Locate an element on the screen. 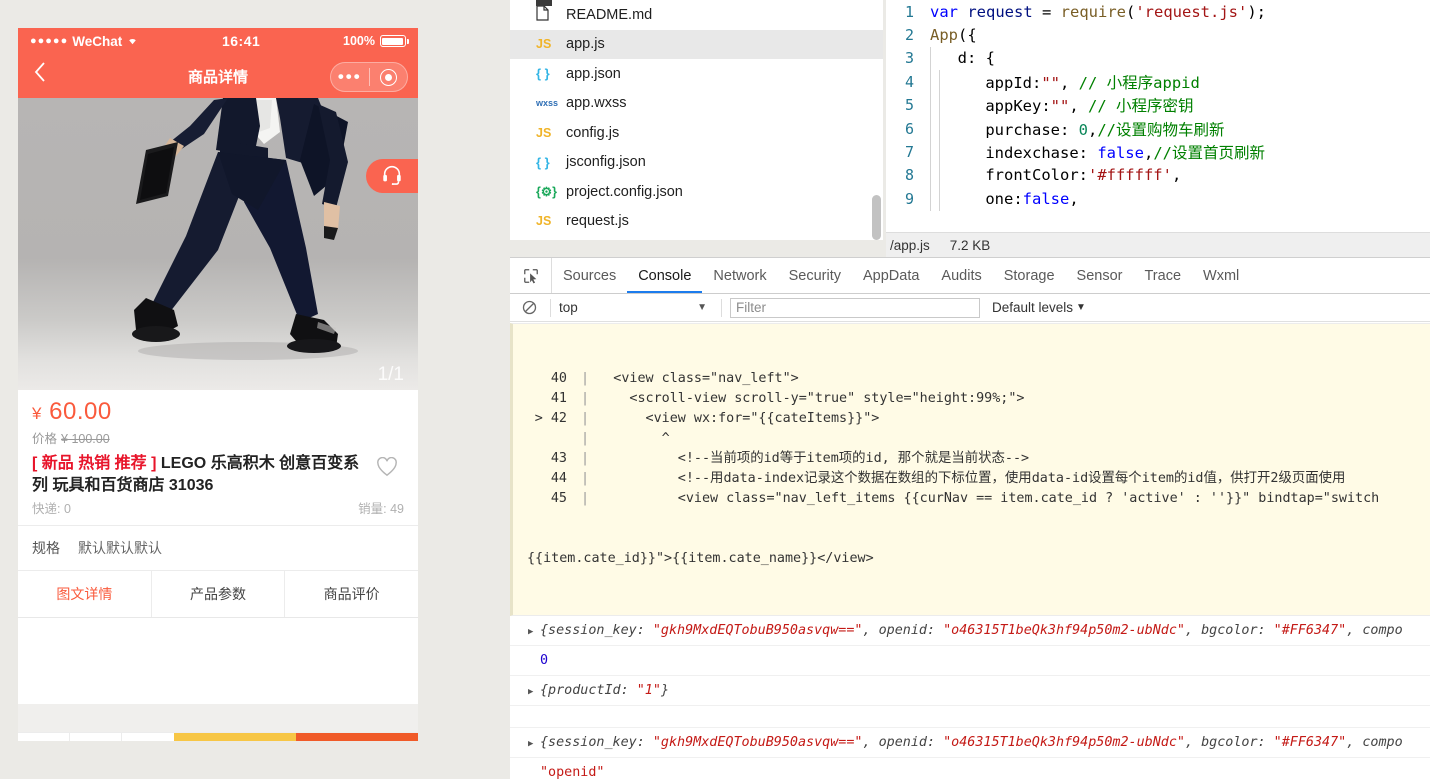 This screenshot has width=1430, height=779. file-item-app-wxss: wxss app.wxss is located at coordinates (696, 104).